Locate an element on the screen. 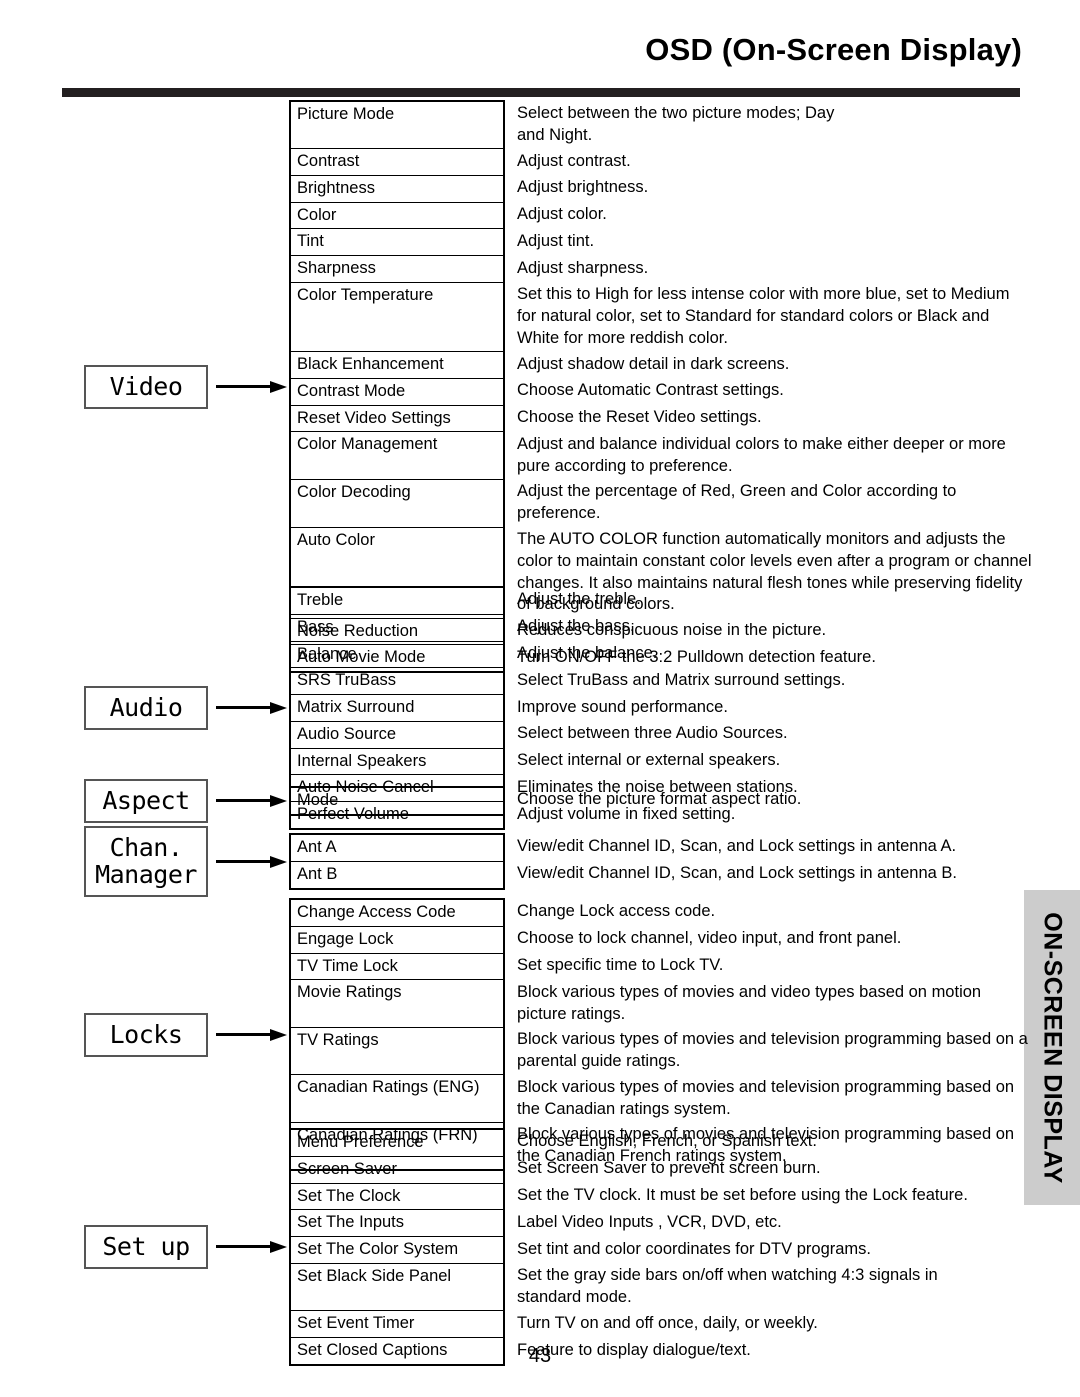 The height and width of the screenshot is (1397, 1080). menu-item-label: Movie Ratings is located at coordinates (397, 1003).